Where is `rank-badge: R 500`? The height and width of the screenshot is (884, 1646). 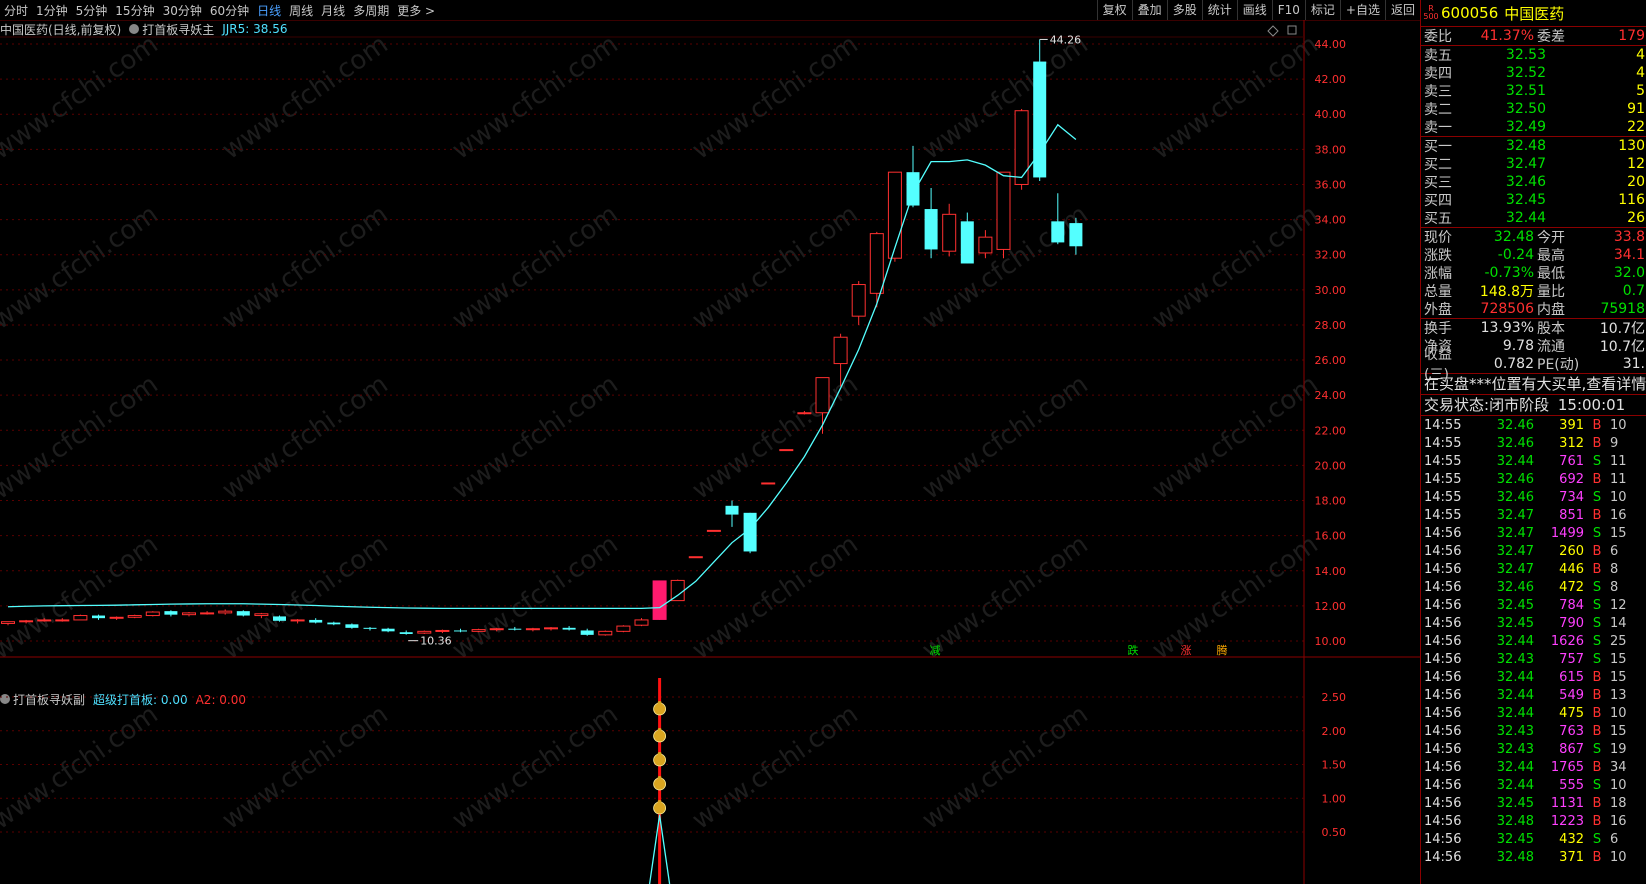 rank-badge: R 500 is located at coordinates (1431, 13).